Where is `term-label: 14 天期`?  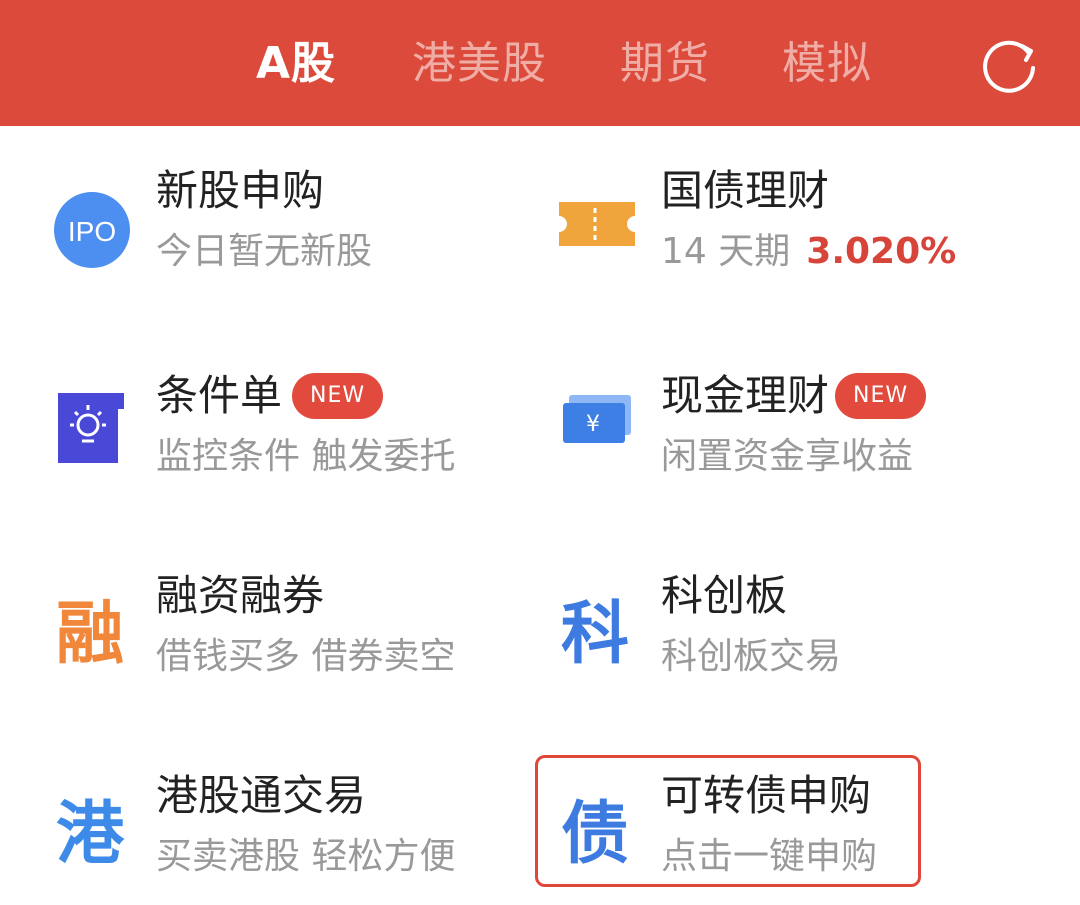
term-label: 14 天期 is located at coordinates (726, 251).